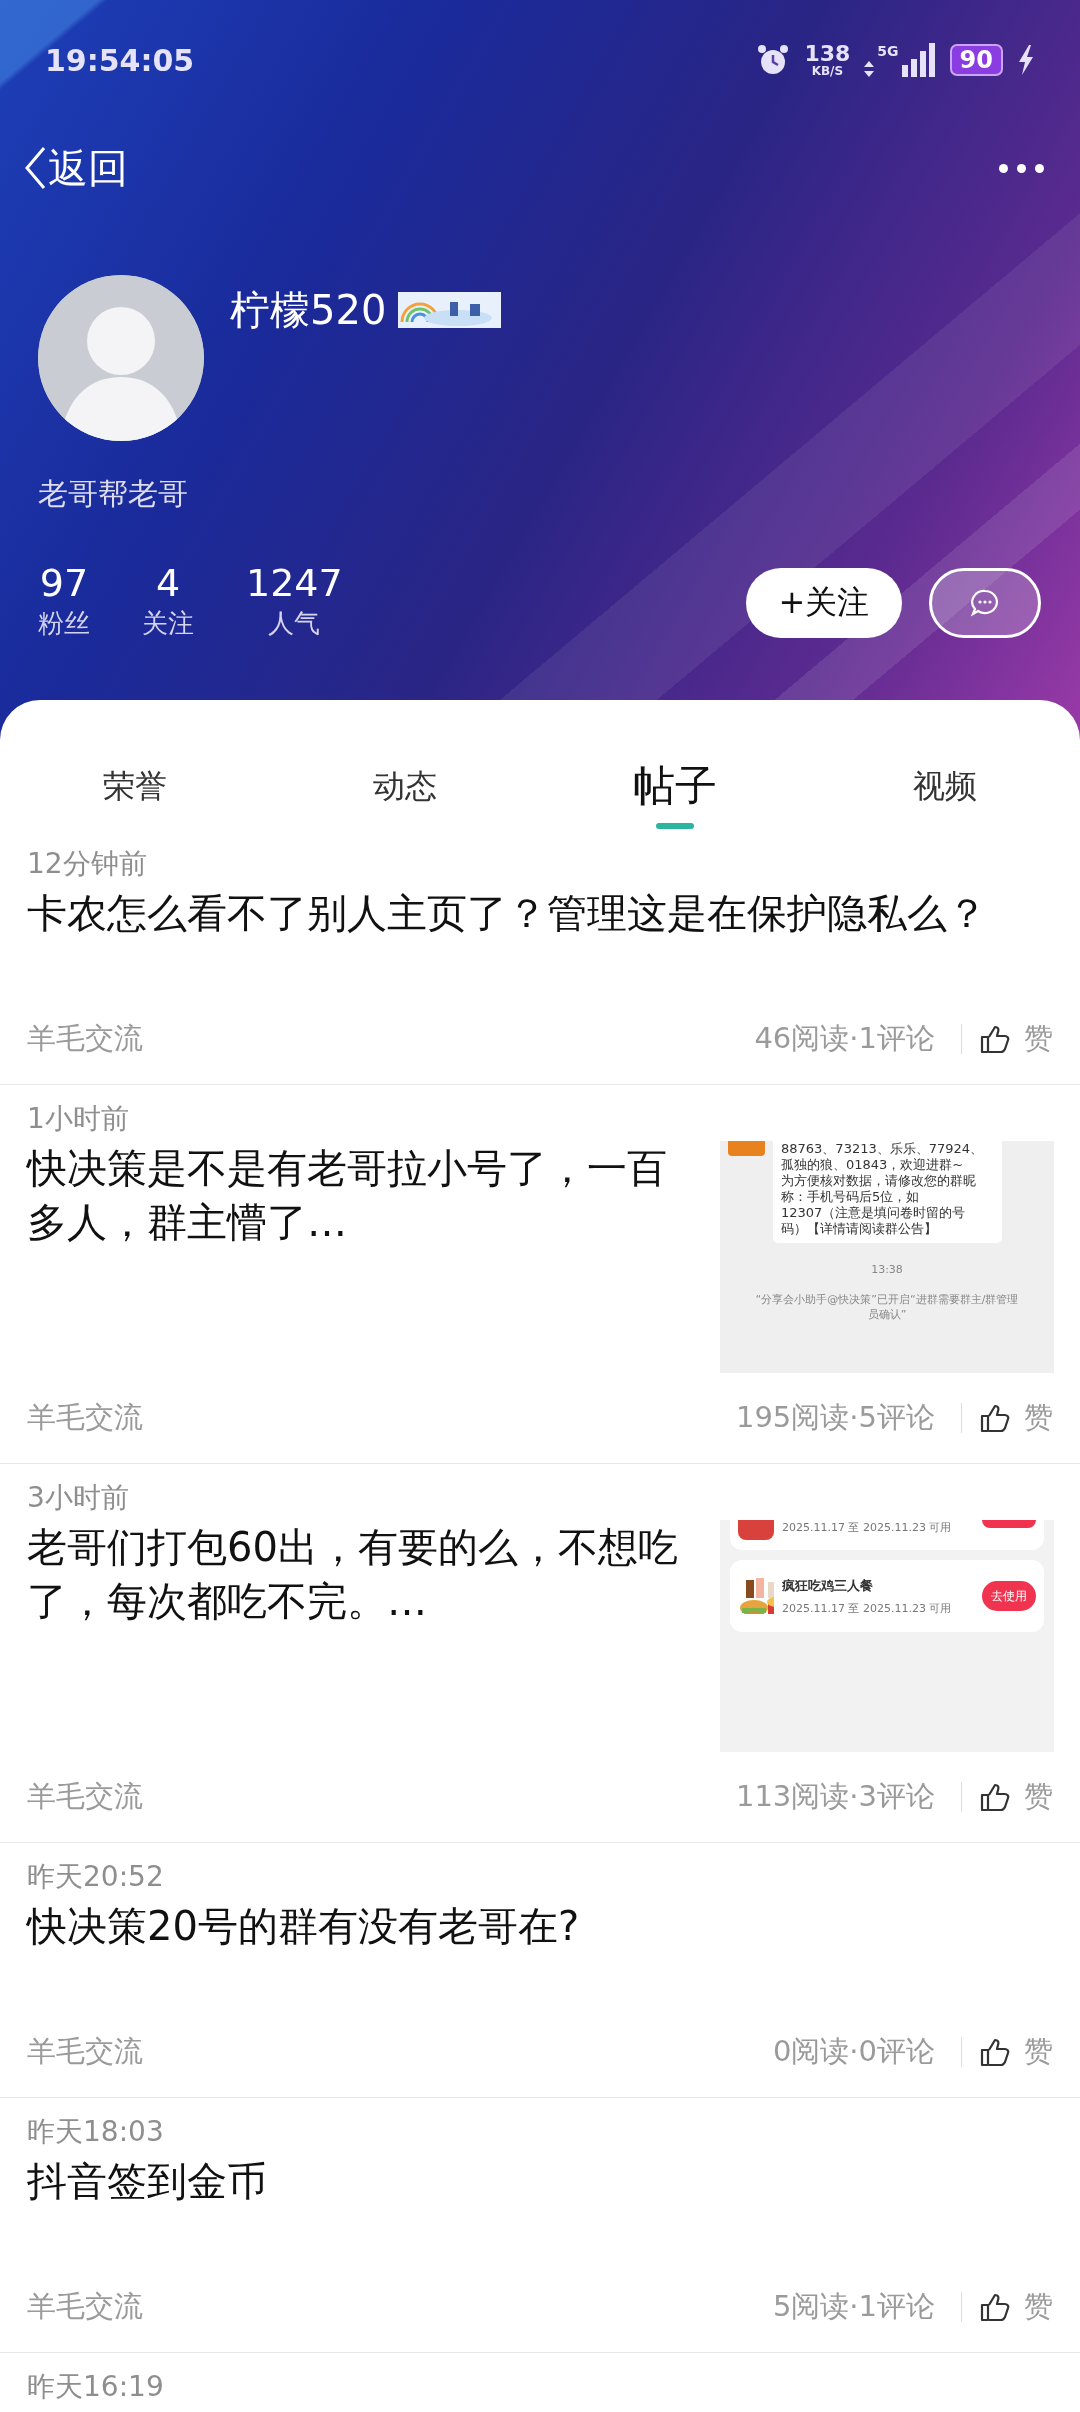  I want to click on post-time: 昨天18:03, so click(96, 2132).